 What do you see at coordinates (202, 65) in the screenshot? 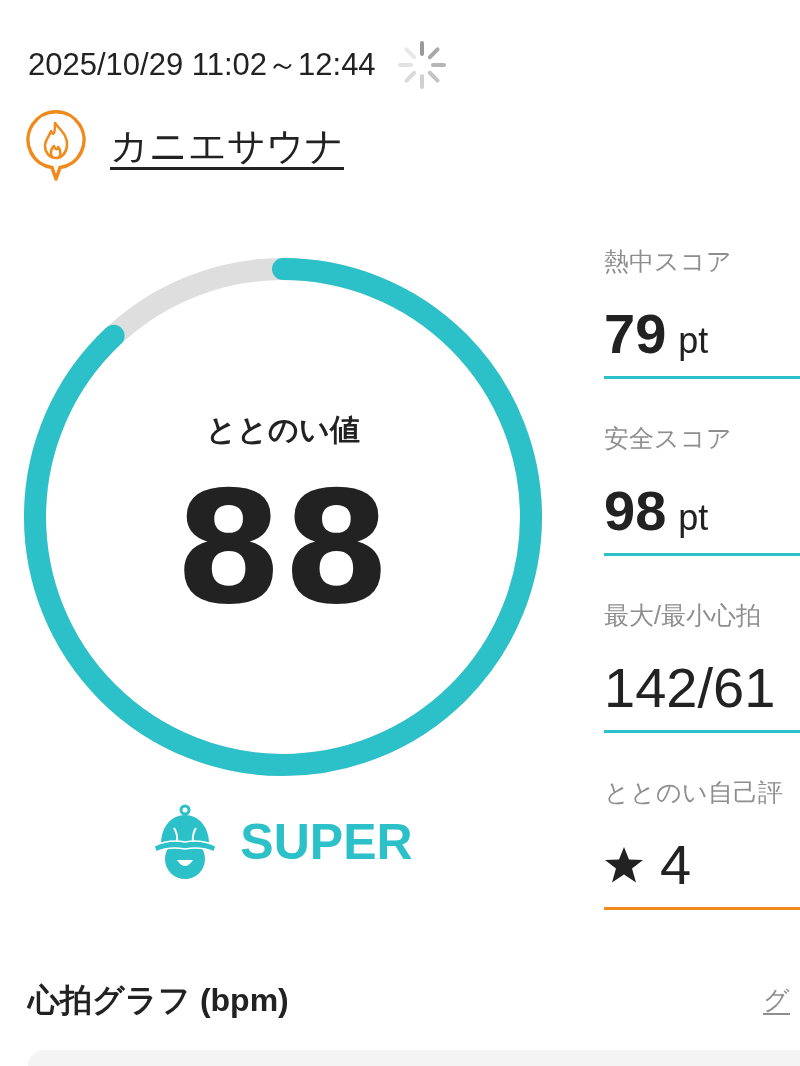
I see `session-datetime: 2025/10/29 11:02～12:44` at bounding box center [202, 65].